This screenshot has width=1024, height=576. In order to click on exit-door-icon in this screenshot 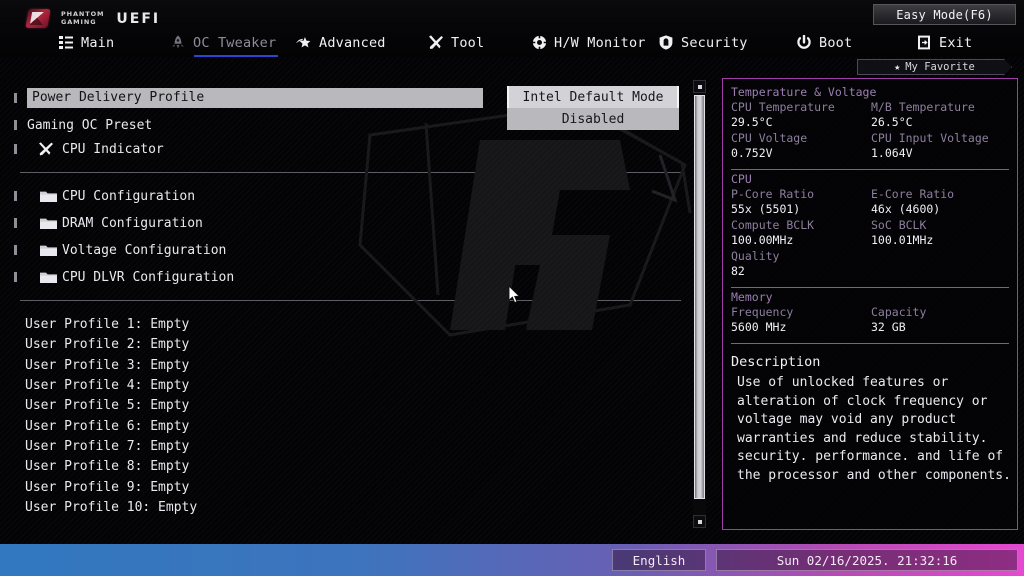, I will do `click(924, 43)`.